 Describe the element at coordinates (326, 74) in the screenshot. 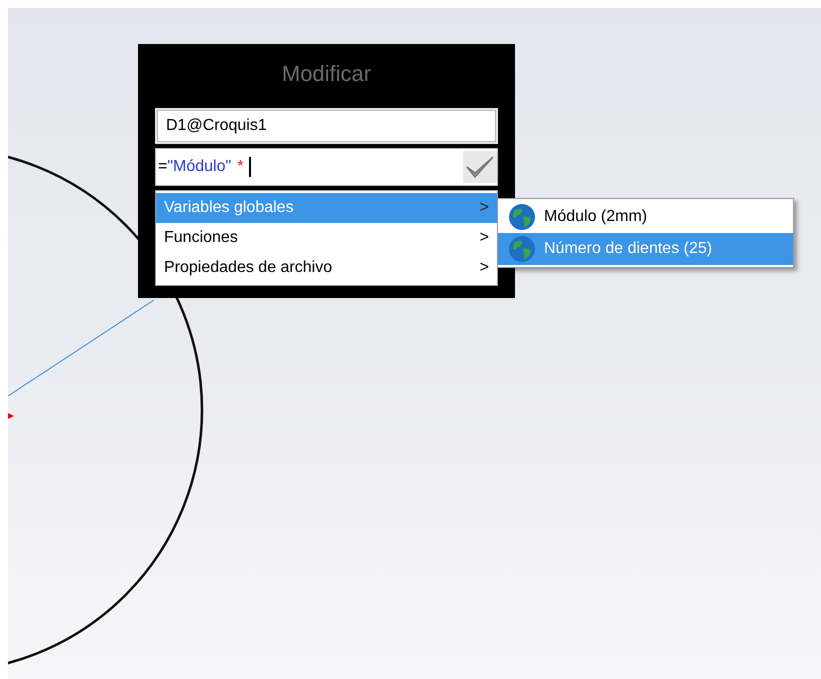

I see `dialog-title: Modificar` at that location.